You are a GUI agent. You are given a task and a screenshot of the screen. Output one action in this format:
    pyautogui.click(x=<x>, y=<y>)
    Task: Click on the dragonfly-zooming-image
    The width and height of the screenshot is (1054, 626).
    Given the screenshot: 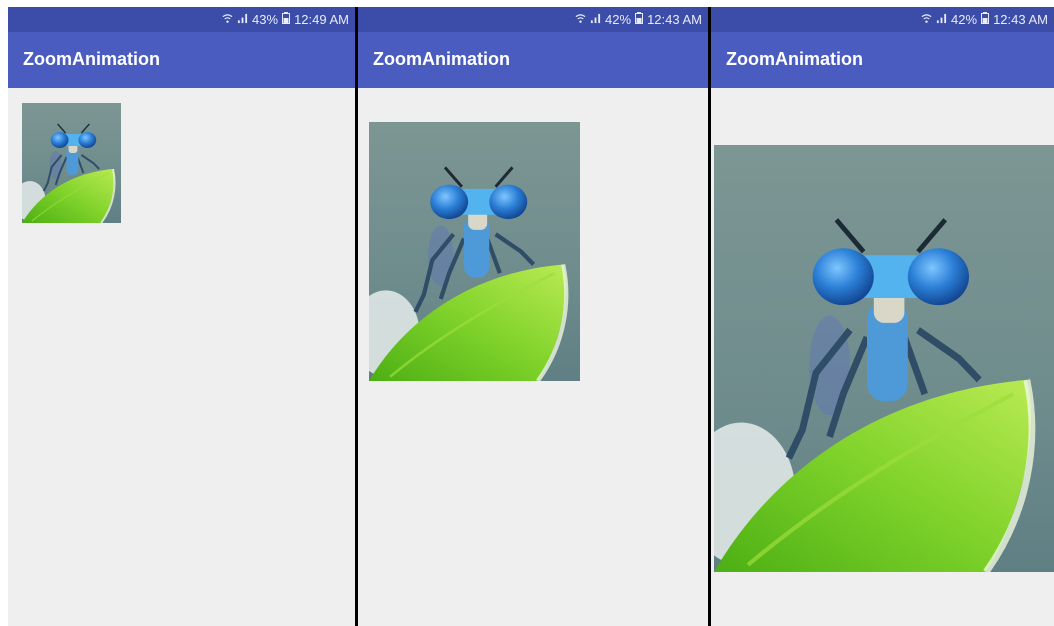 What is the action you would take?
    pyautogui.click(x=474, y=251)
    